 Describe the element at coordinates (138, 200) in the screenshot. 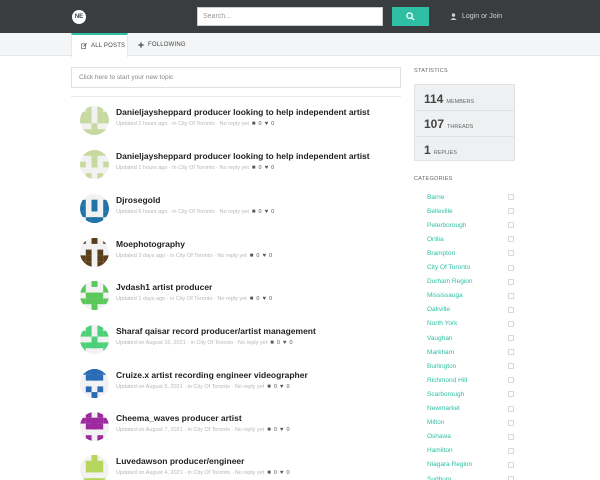

I see `topic-title: Djrosegold` at that location.